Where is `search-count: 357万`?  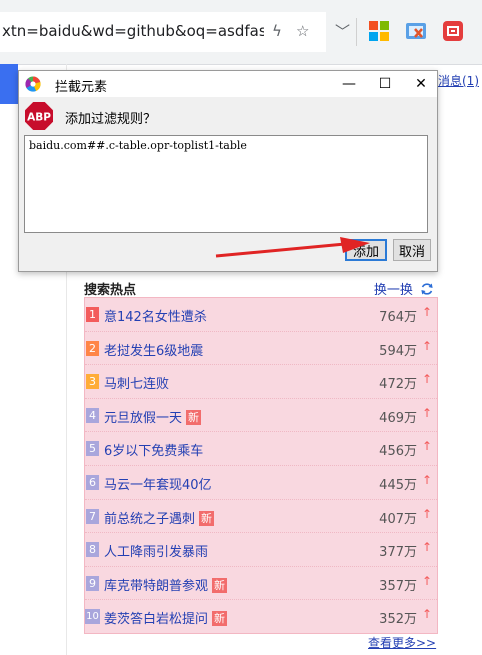 search-count: 357万 is located at coordinates (398, 586).